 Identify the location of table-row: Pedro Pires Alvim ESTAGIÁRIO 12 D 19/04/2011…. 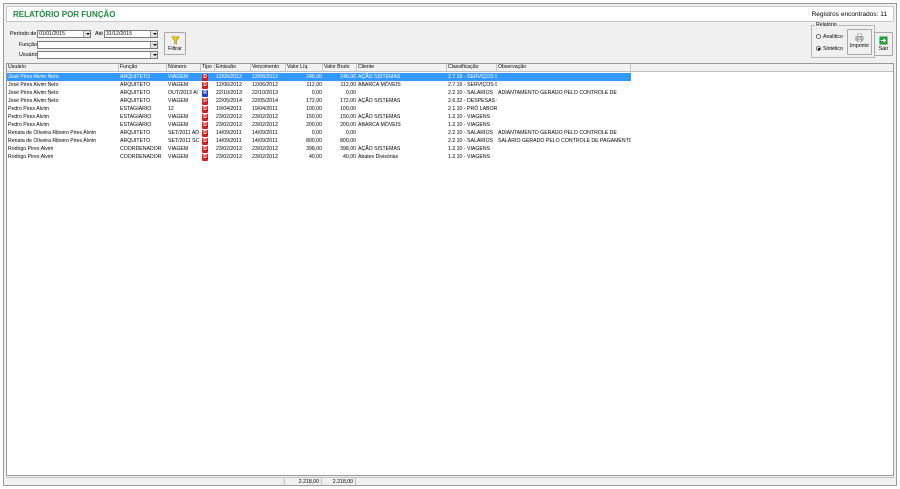
(319, 109).